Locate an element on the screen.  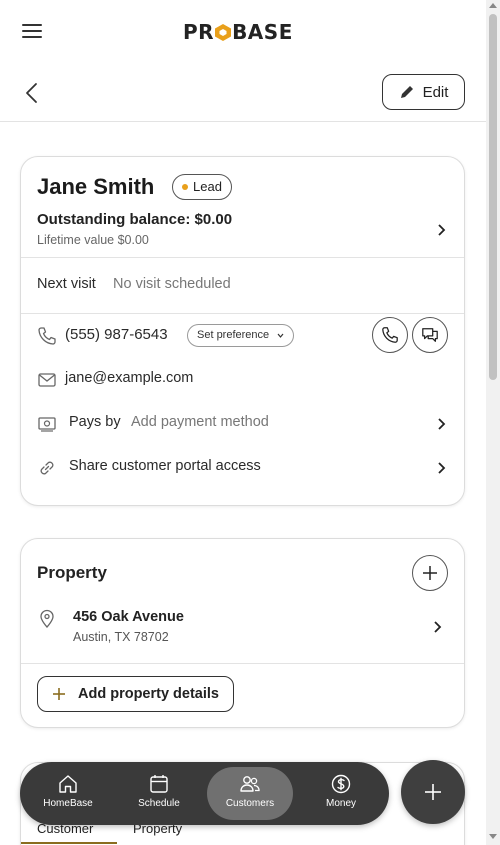
scroll-up-arrow-icon is located at coordinates (493, 5).